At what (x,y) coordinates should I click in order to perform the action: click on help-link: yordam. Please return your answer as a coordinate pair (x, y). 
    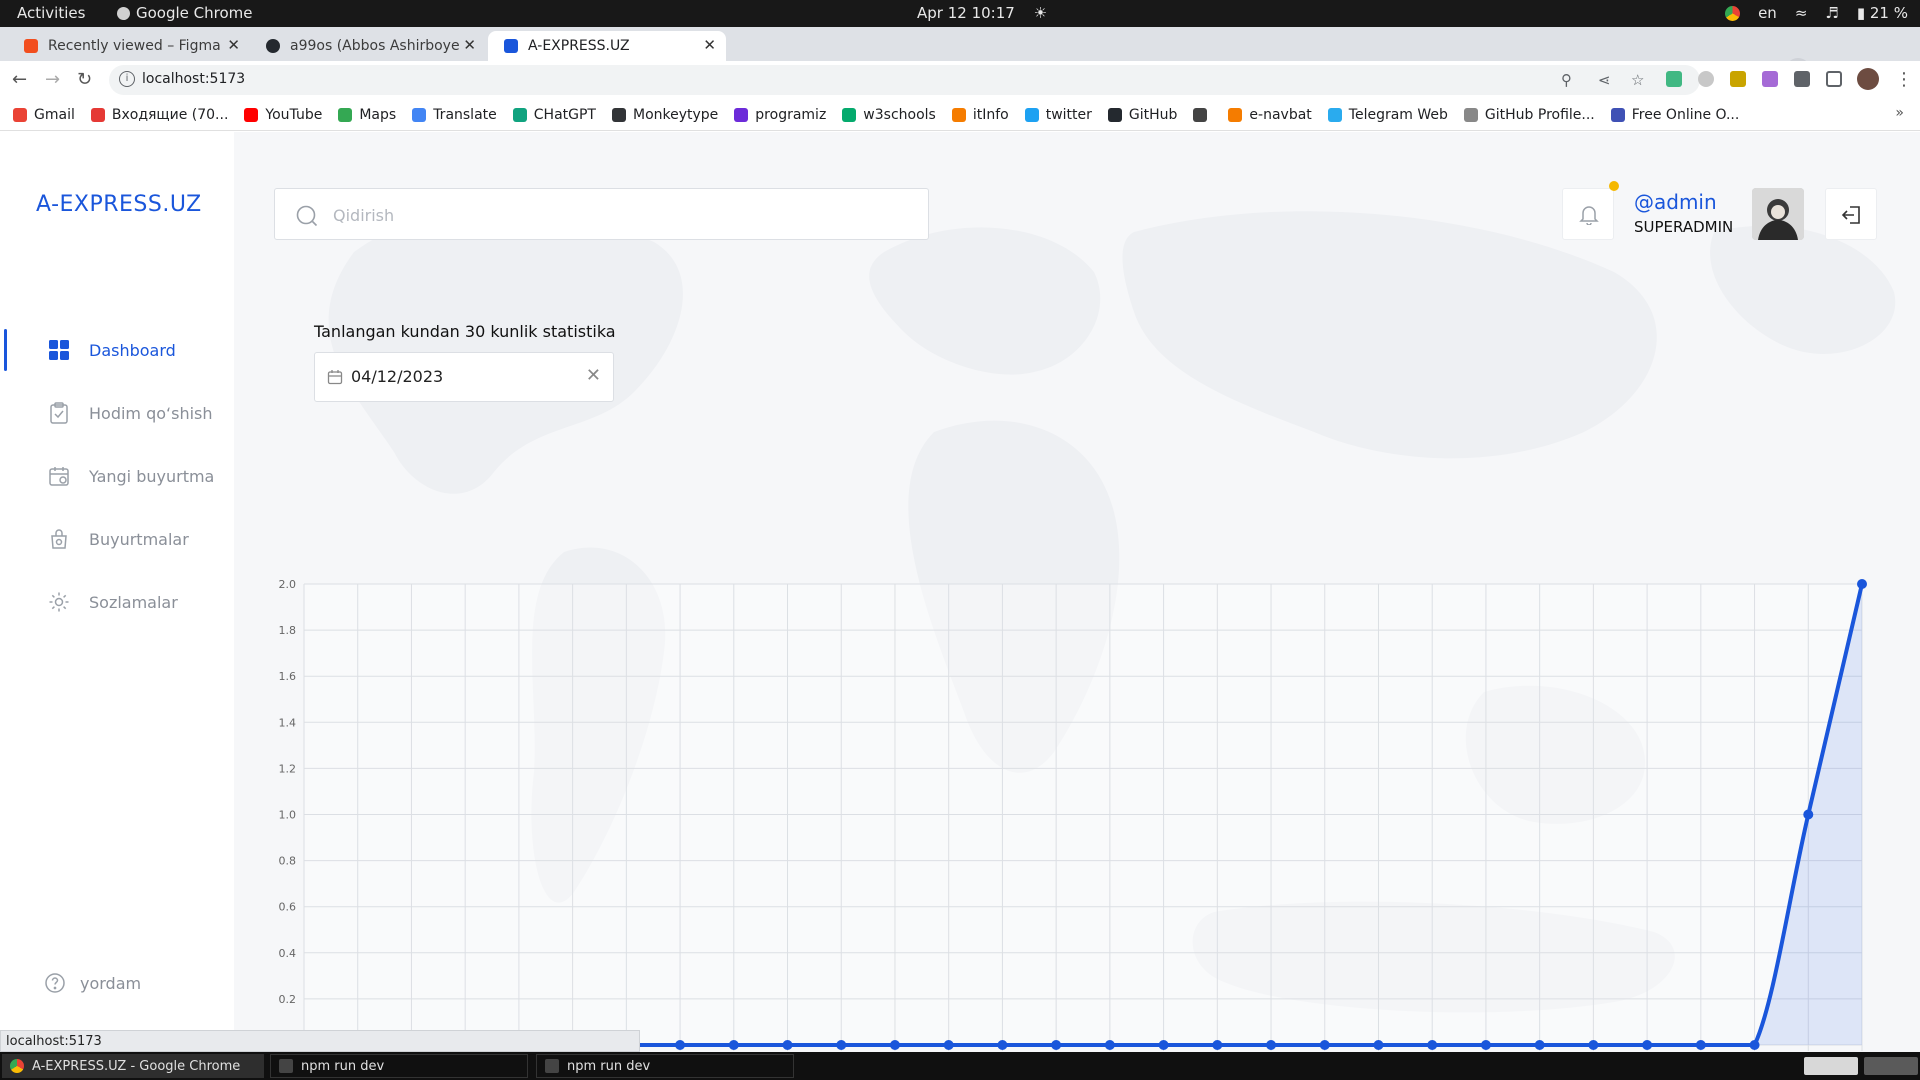
    Looking at the image, I should click on (92, 983).